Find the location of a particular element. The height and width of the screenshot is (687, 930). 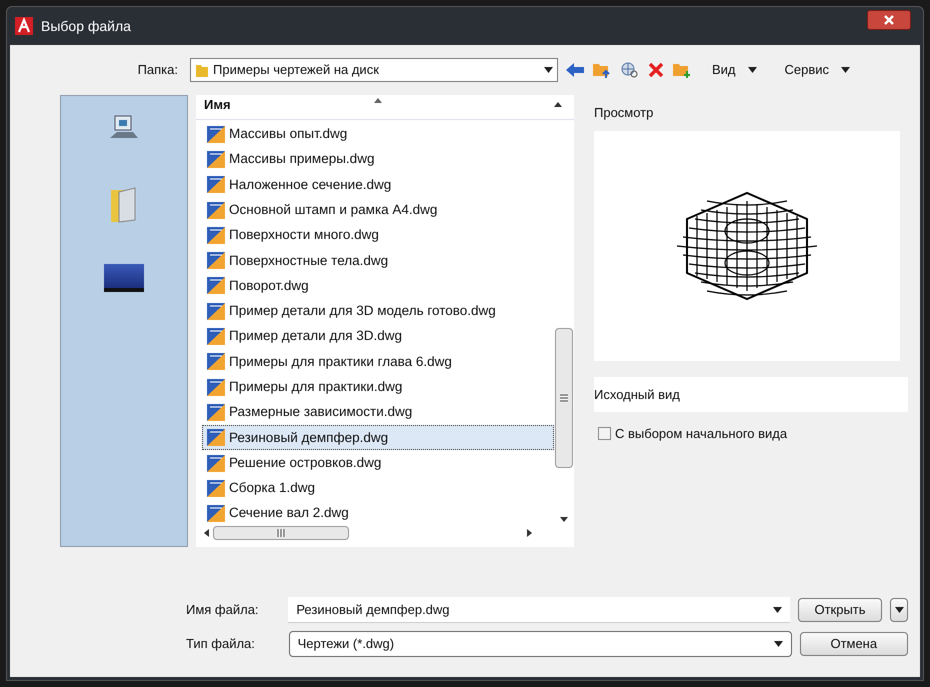

file-type-dropdown: Чертежи (*.dwg) is located at coordinates (540, 644).